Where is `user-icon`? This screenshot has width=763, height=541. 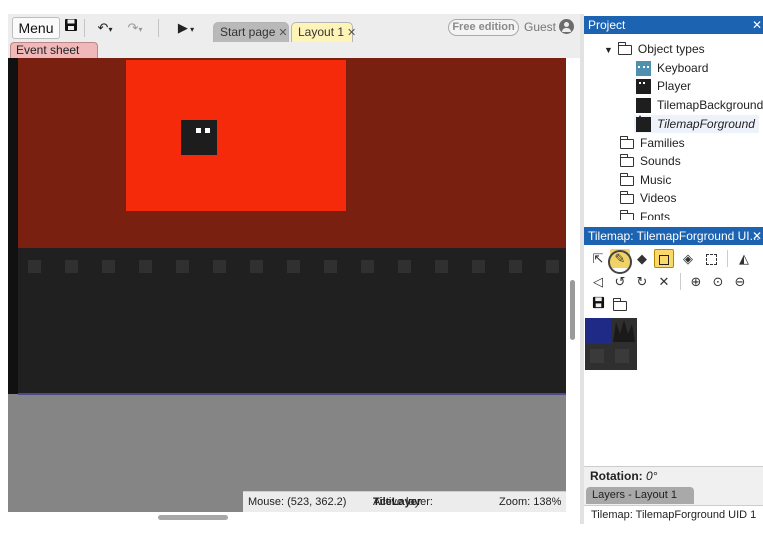 user-icon is located at coordinates (566, 26).